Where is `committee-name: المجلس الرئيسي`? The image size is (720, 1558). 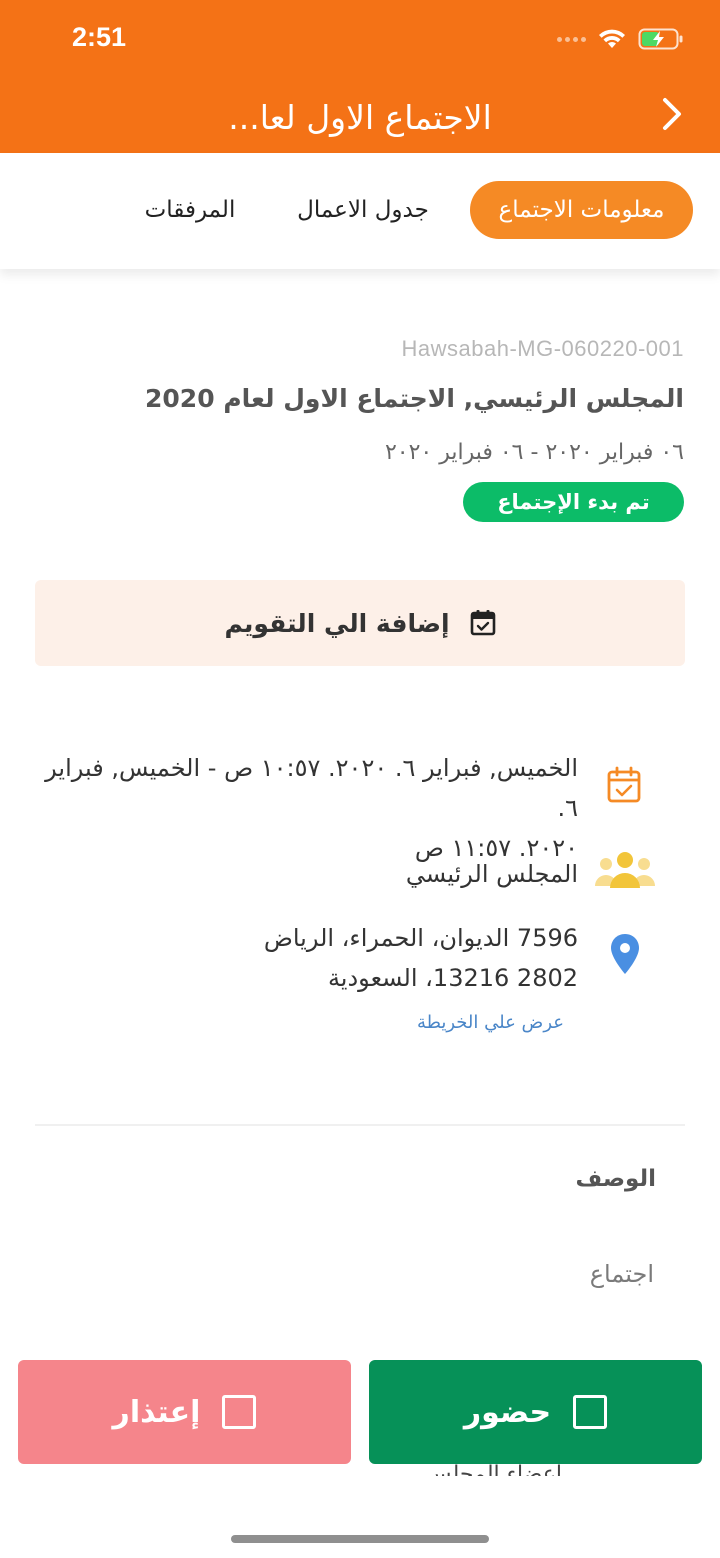 committee-name: المجلس الرئيسي is located at coordinates (491, 874).